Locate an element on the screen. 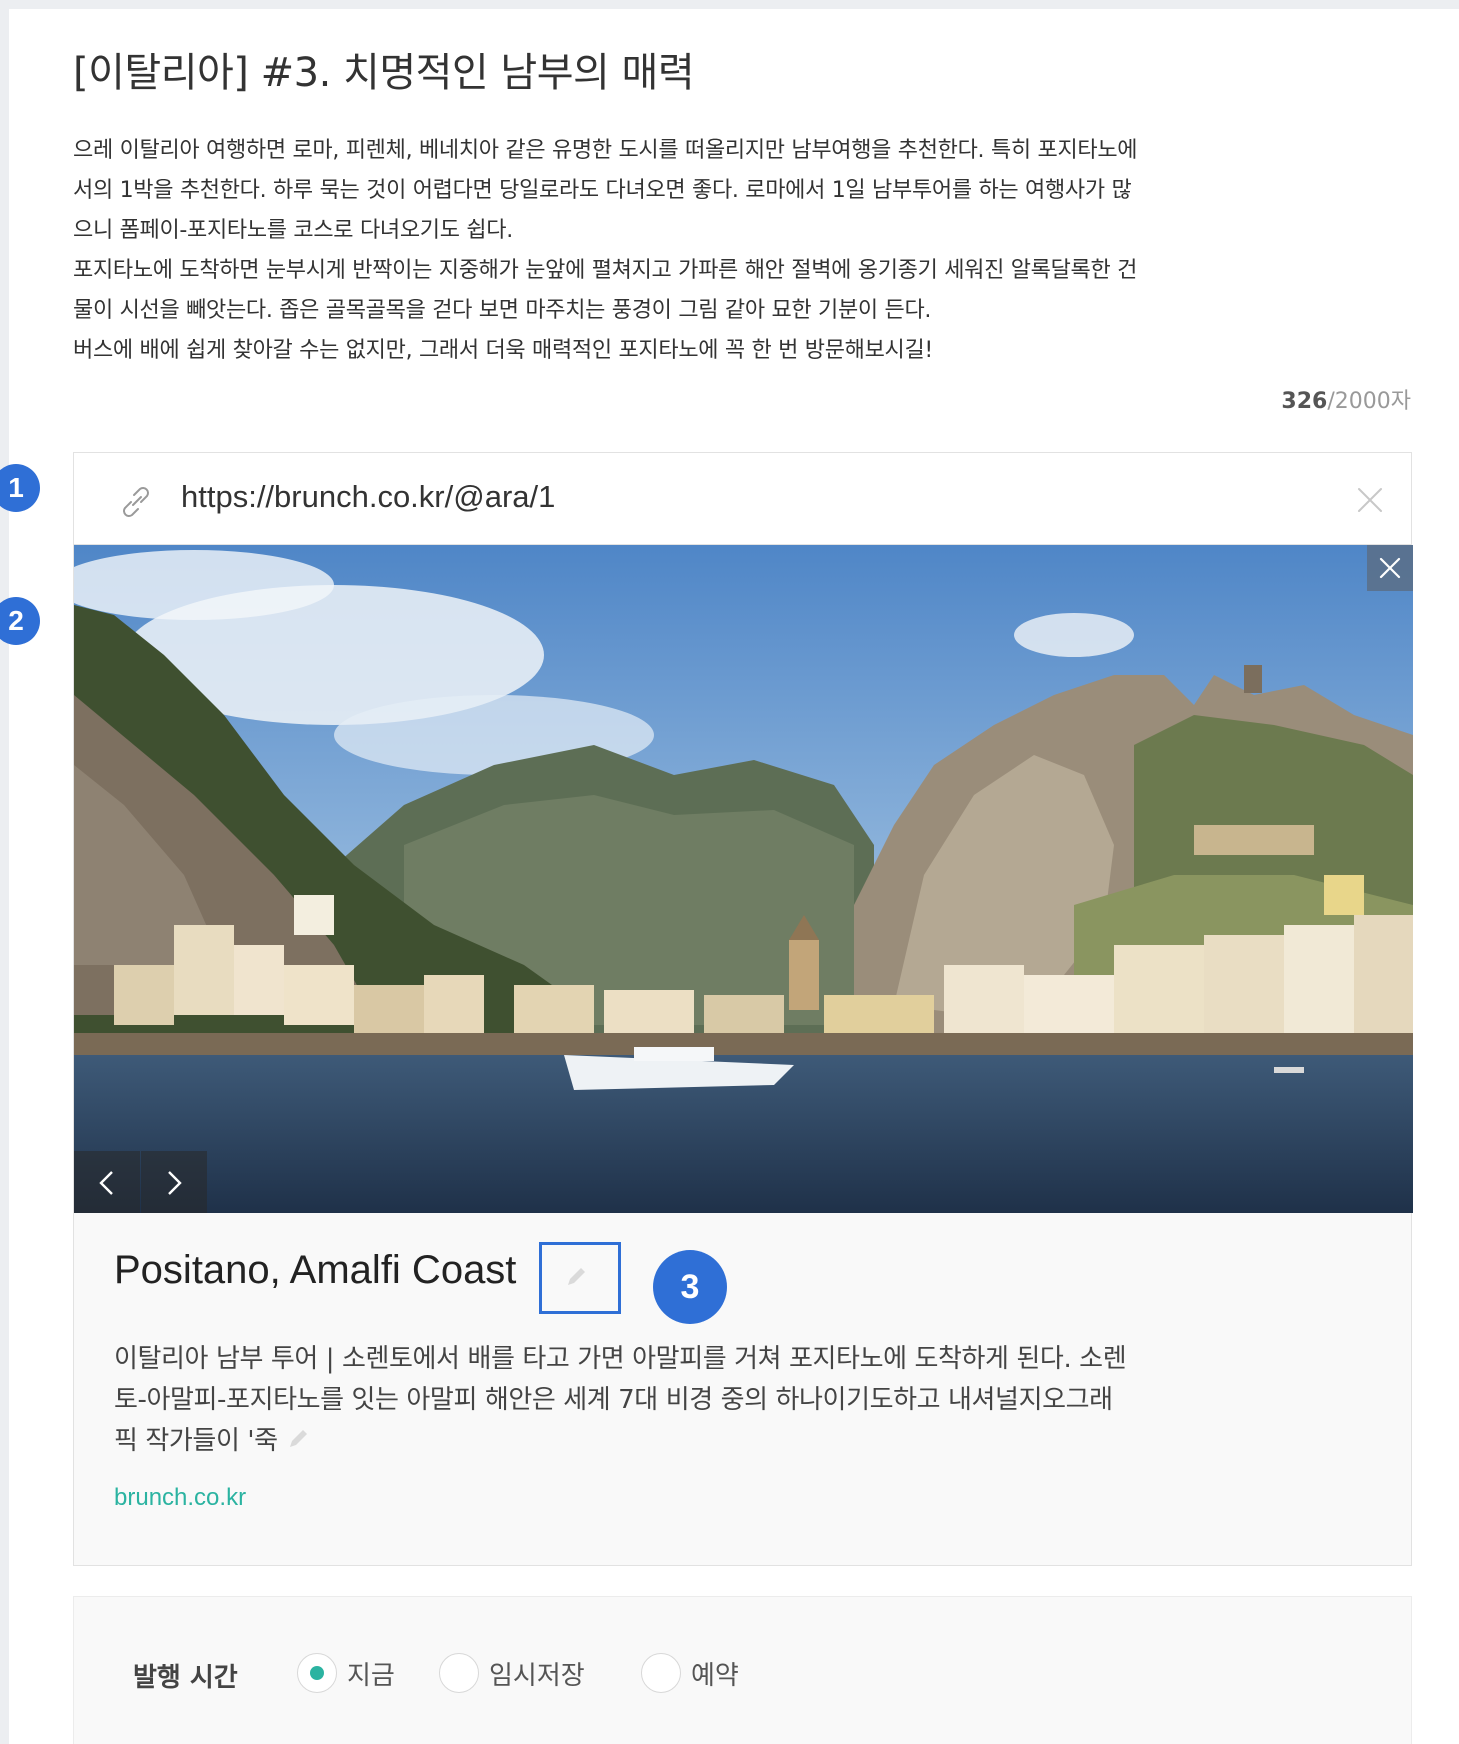  next-image-button is located at coordinates (174, 1182).